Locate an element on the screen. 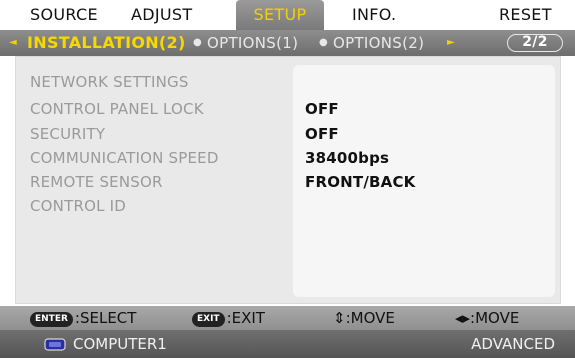  tab-setup: SETUP is located at coordinates (280, 16).